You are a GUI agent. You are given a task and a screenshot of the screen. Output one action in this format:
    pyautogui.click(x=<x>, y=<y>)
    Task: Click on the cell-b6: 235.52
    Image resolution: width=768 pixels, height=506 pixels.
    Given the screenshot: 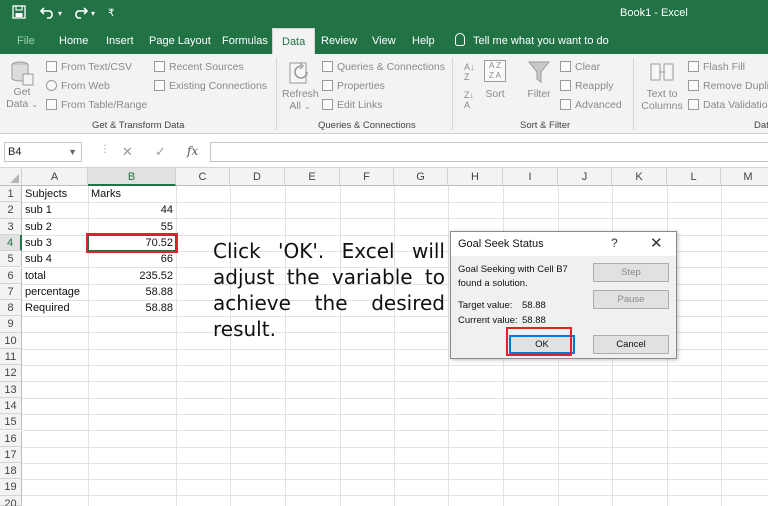 What is the action you would take?
    pyautogui.click(x=131, y=276)
    